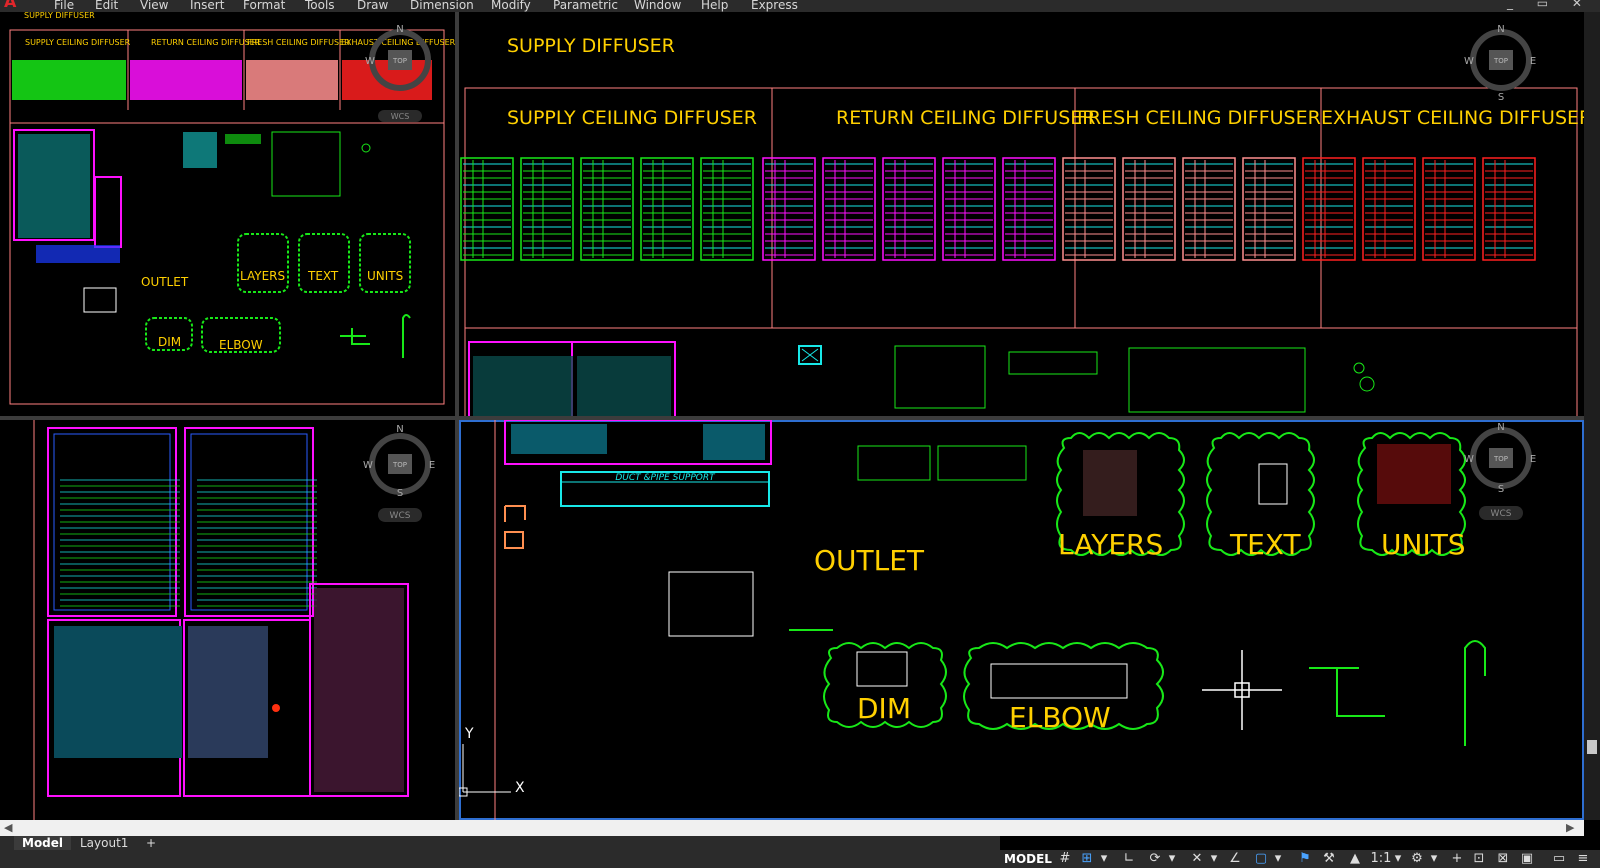 Image resolution: width=1600 pixels, height=868 pixels. Describe the element at coordinates (1367, 384) in the screenshot. I see `circle-symbol` at that location.